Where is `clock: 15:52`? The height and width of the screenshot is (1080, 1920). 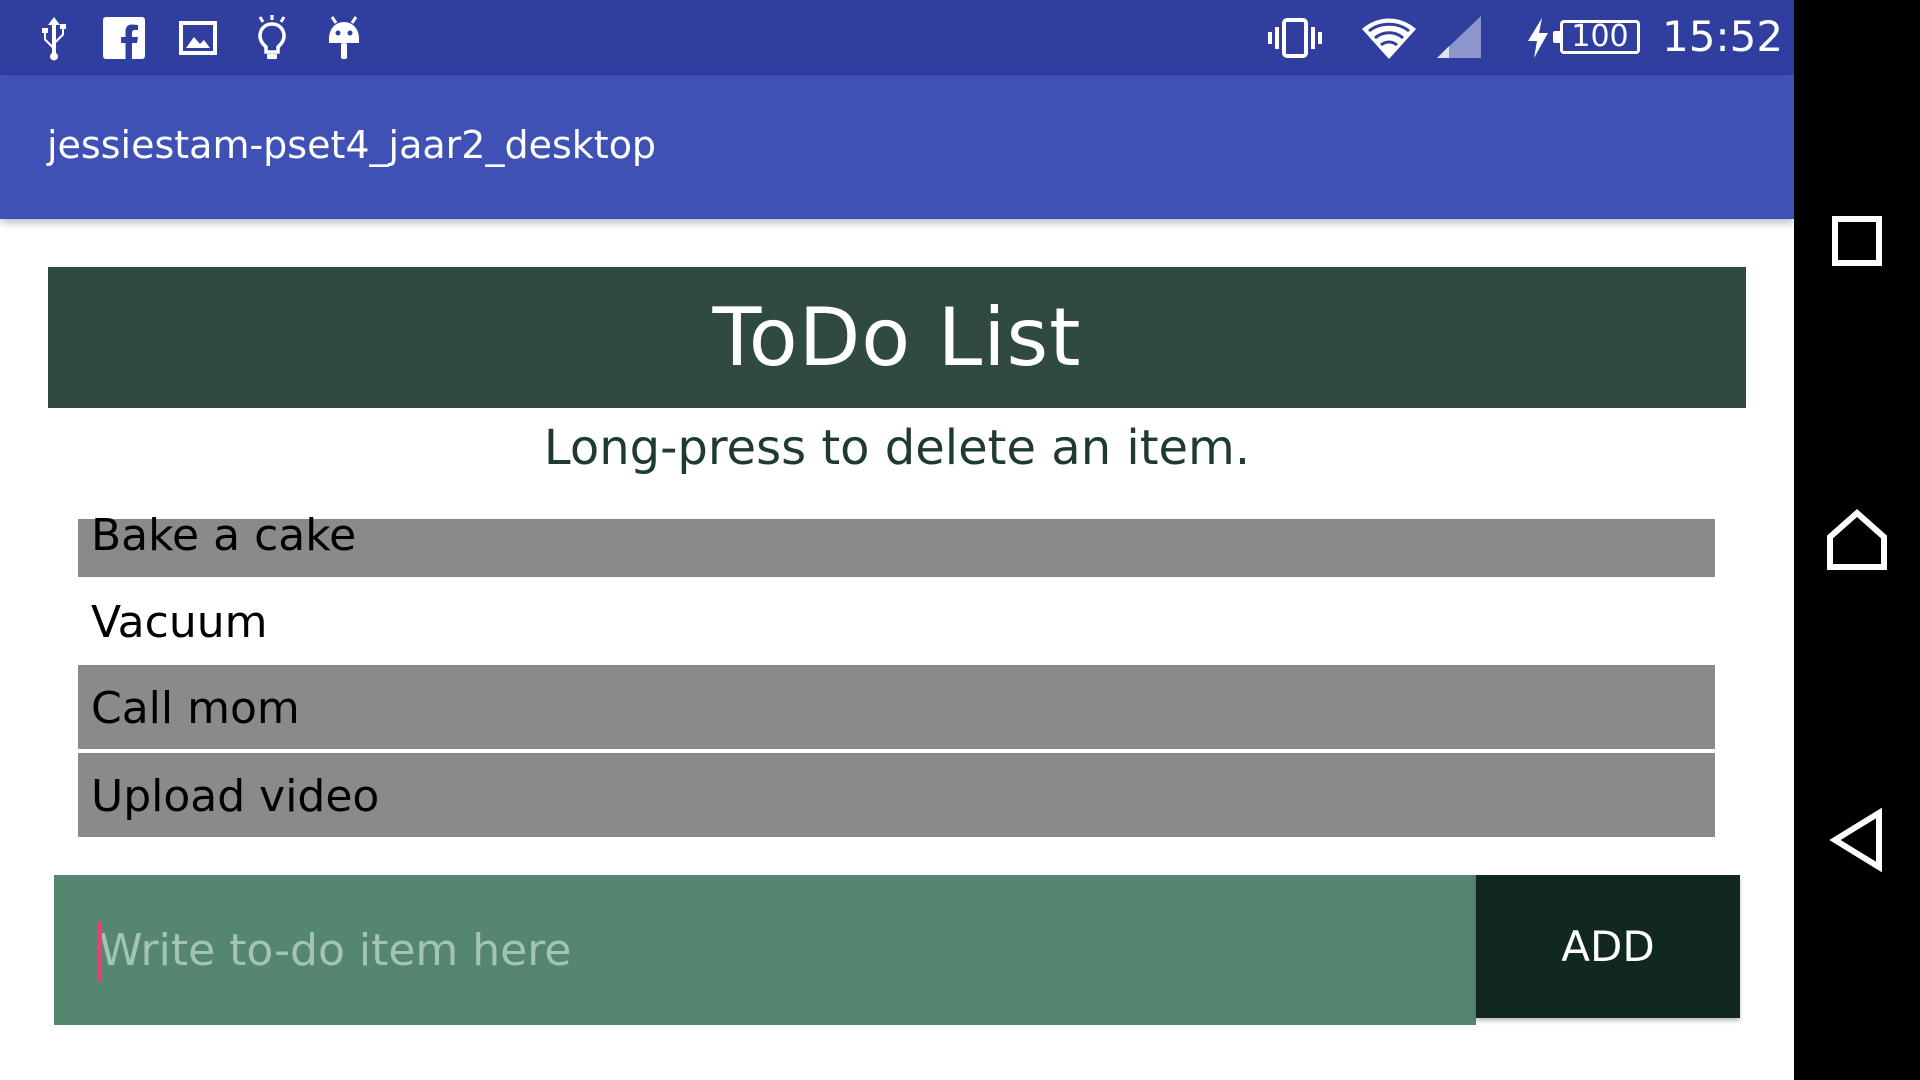
clock: 15:52 is located at coordinates (1723, 36).